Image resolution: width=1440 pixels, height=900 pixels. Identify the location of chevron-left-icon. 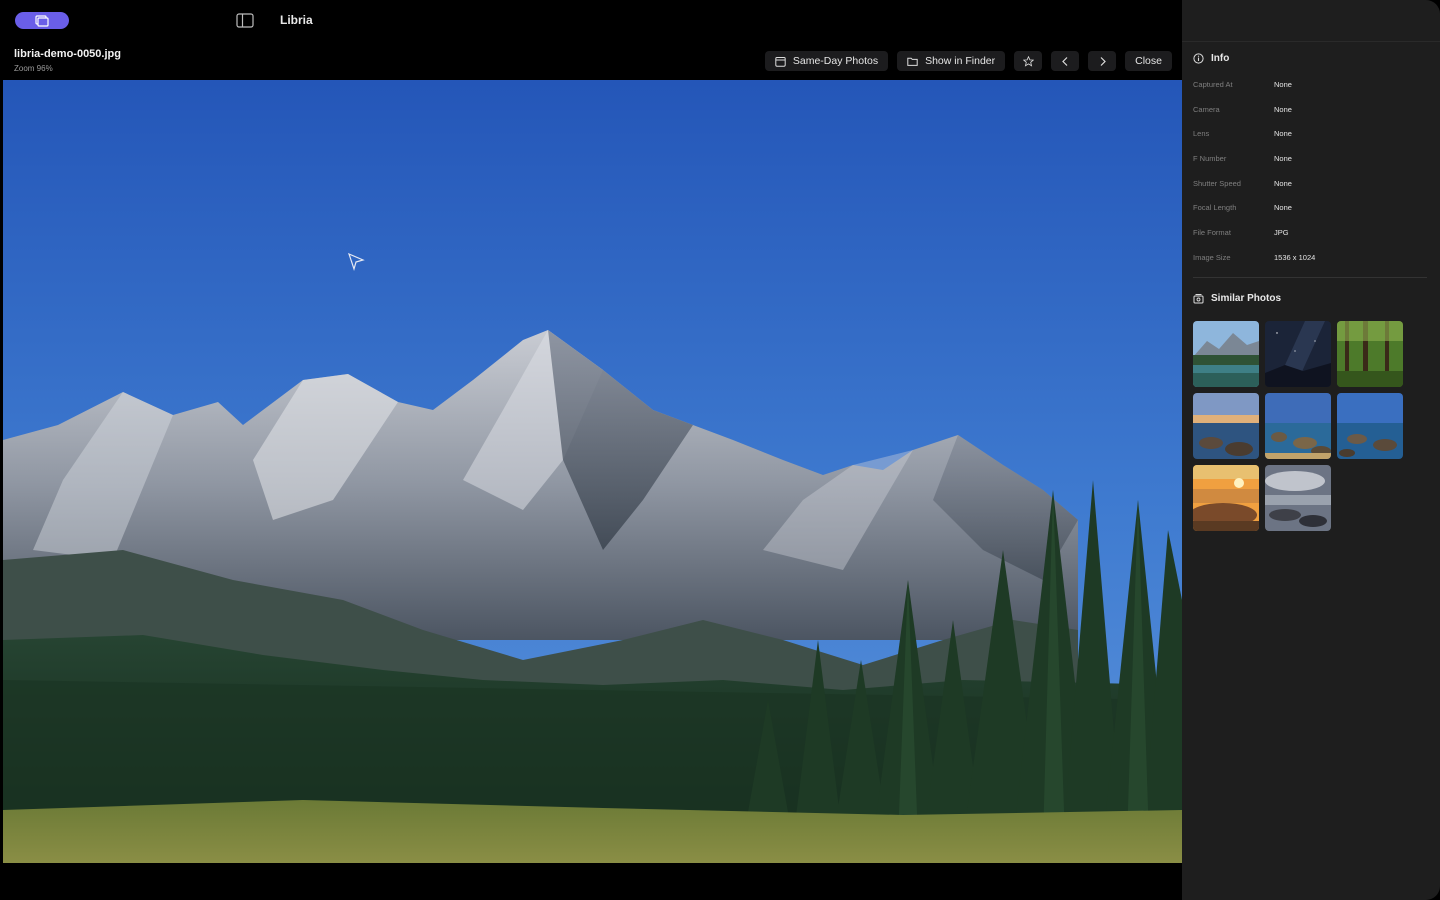
(1064, 61).